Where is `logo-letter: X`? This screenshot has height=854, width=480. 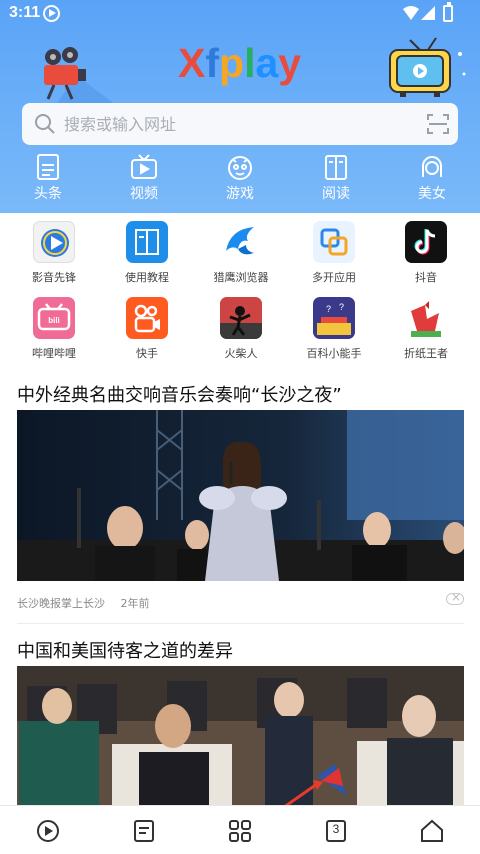
logo-letter: X is located at coordinates (192, 63).